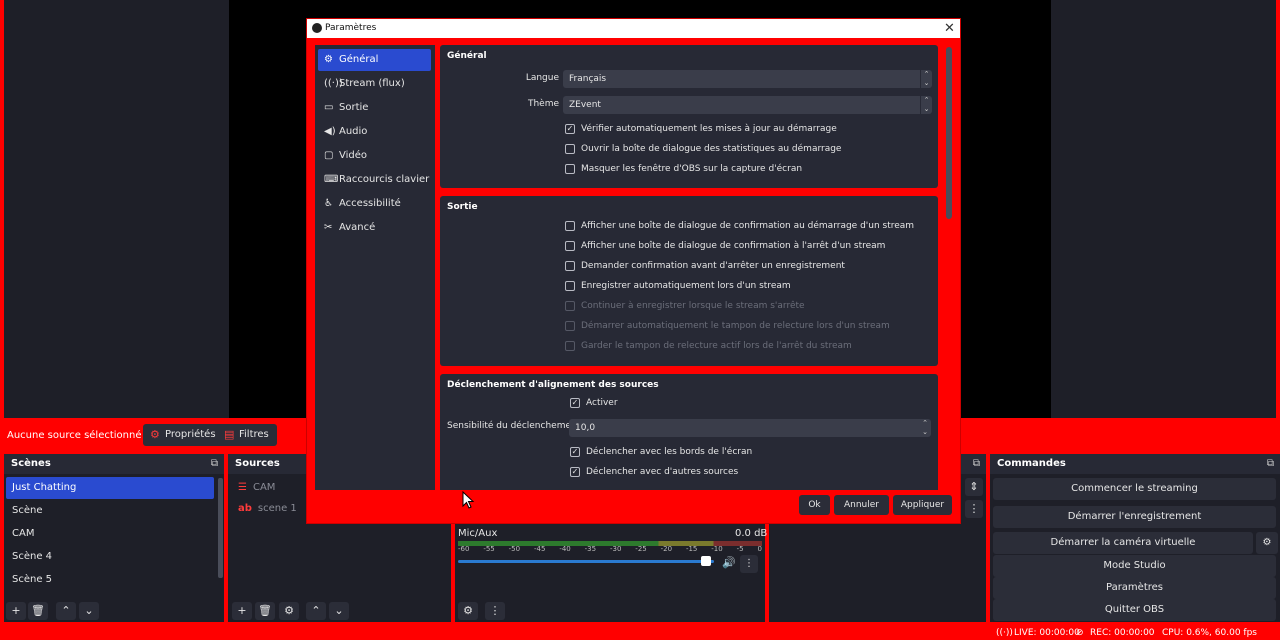 This screenshot has width=1280, height=640. I want to click on properties-label: Propriétés, so click(190, 434).